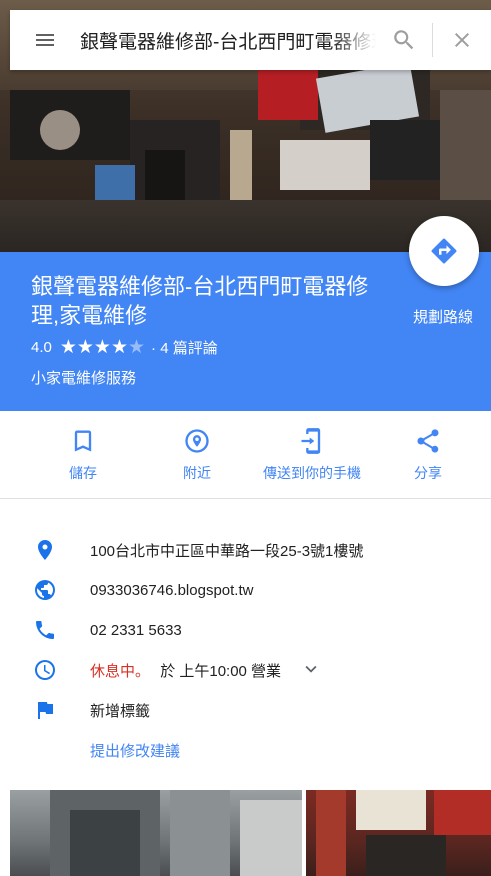 This screenshot has height=876, width=491. What do you see at coordinates (83, 377) in the screenshot?
I see `place-category: 小家電維修服務` at bounding box center [83, 377].